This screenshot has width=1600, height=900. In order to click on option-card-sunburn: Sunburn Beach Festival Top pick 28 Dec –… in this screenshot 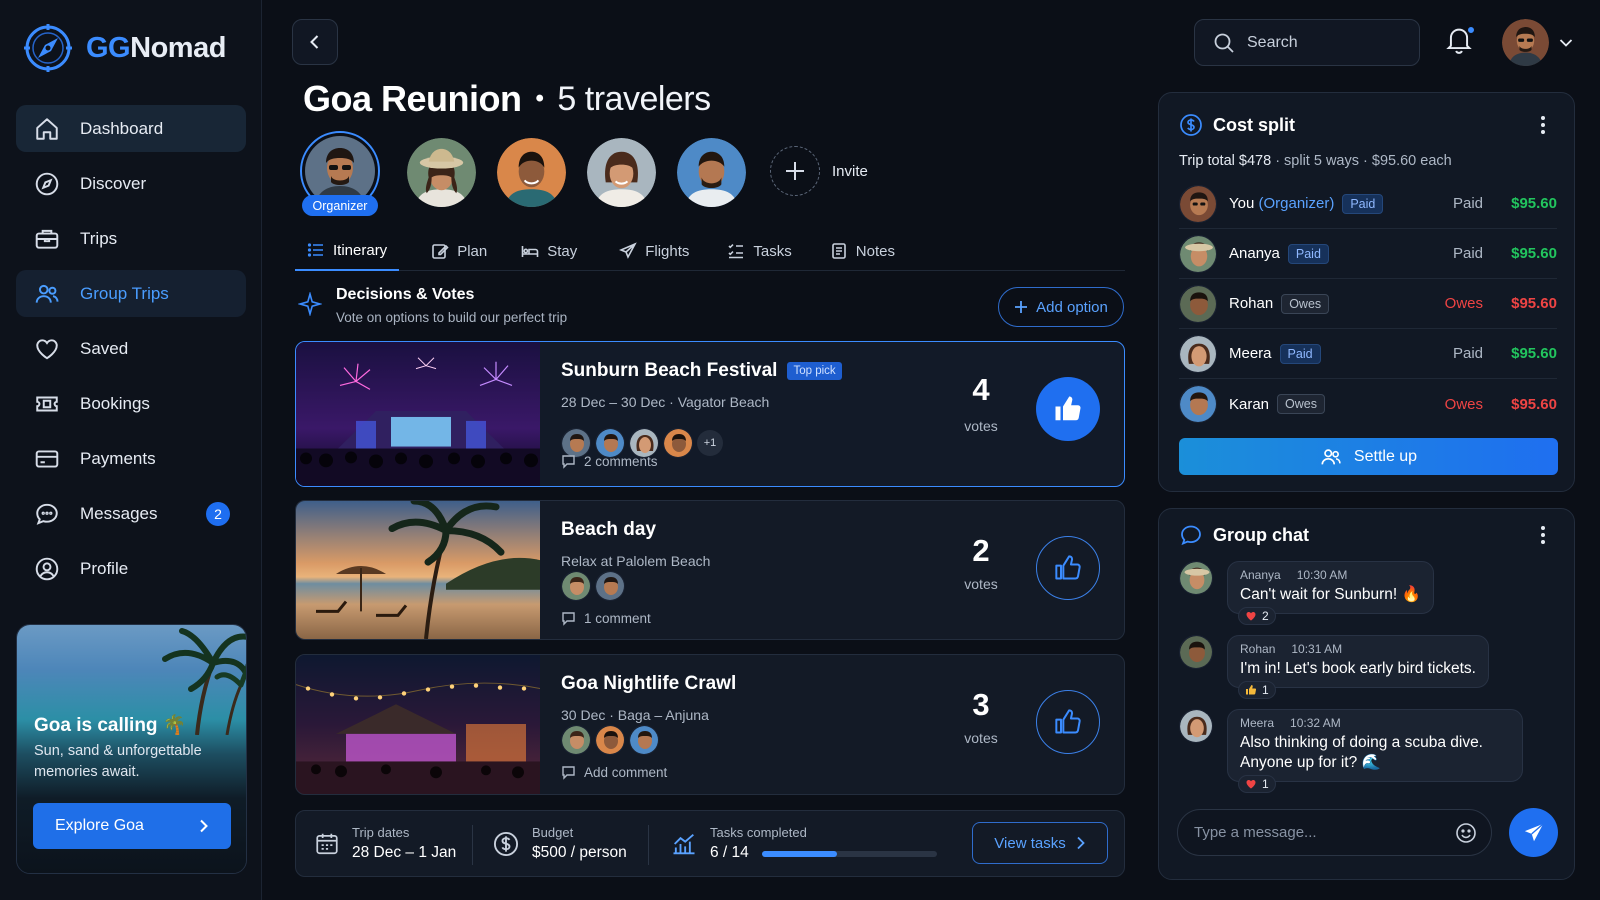, I will do `click(710, 414)`.